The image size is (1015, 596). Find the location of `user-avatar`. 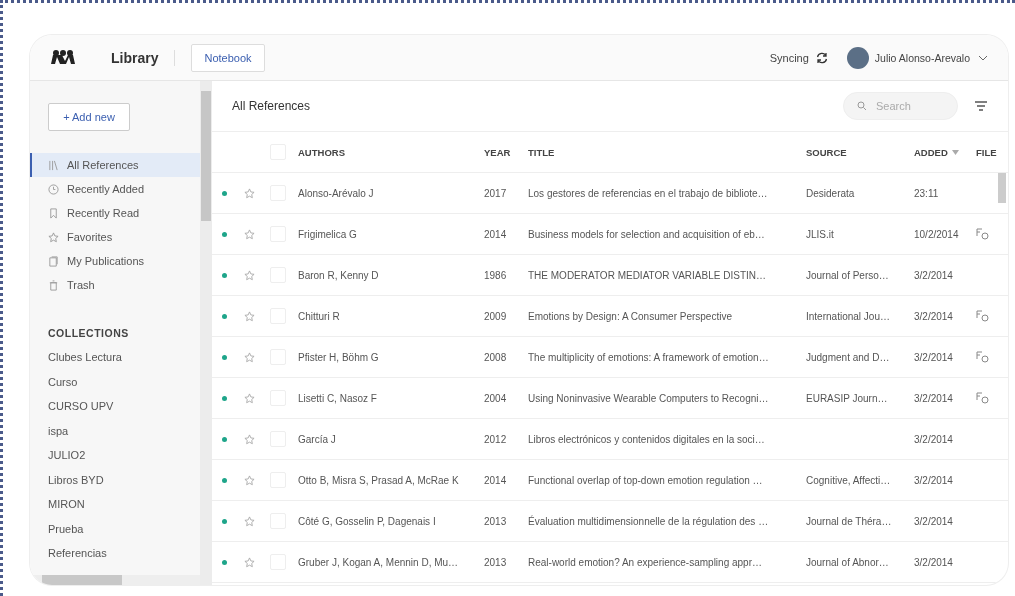

user-avatar is located at coordinates (857, 57).